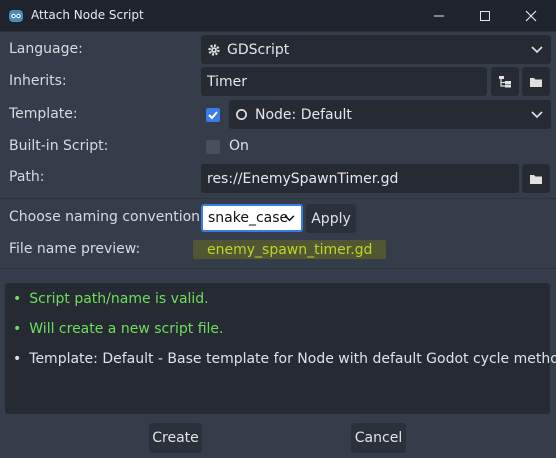 The height and width of the screenshot is (458, 556). I want to click on naming-convention-label: Choose naming convention:, so click(107, 217).